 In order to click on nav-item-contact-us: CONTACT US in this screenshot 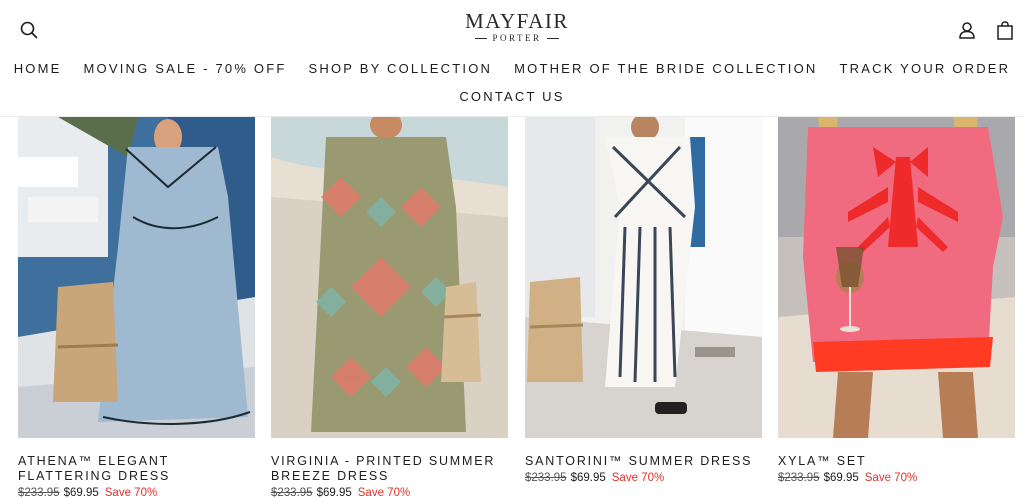, I will do `click(511, 97)`.